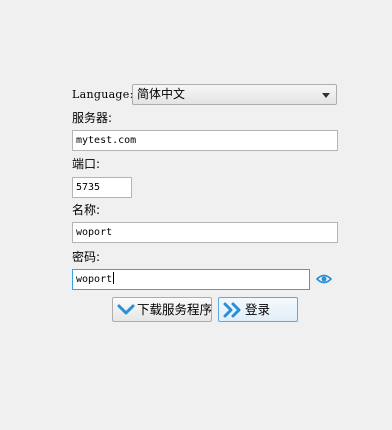  I want to click on download-server-button: 下载服务程序, so click(162, 309).